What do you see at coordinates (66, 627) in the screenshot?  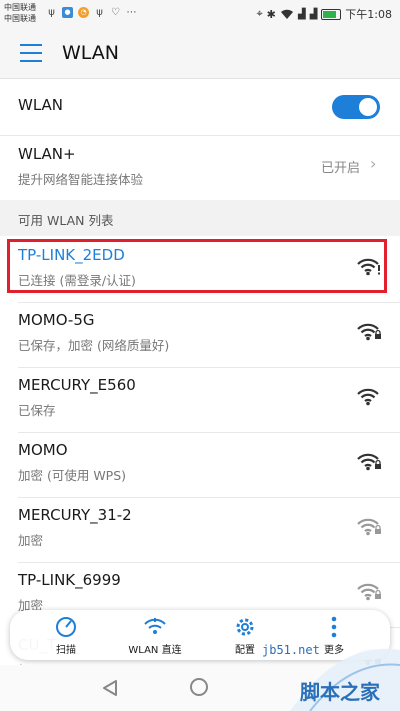 I see `scan-icon` at bounding box center [66, 627].